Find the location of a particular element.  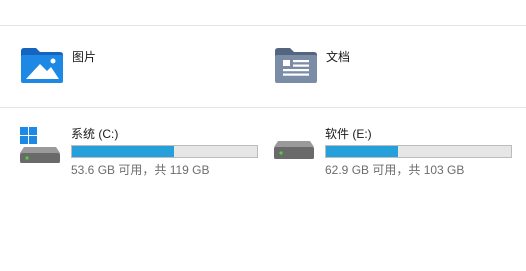

pictures-folder-icon is located at coordinates (42, 65).